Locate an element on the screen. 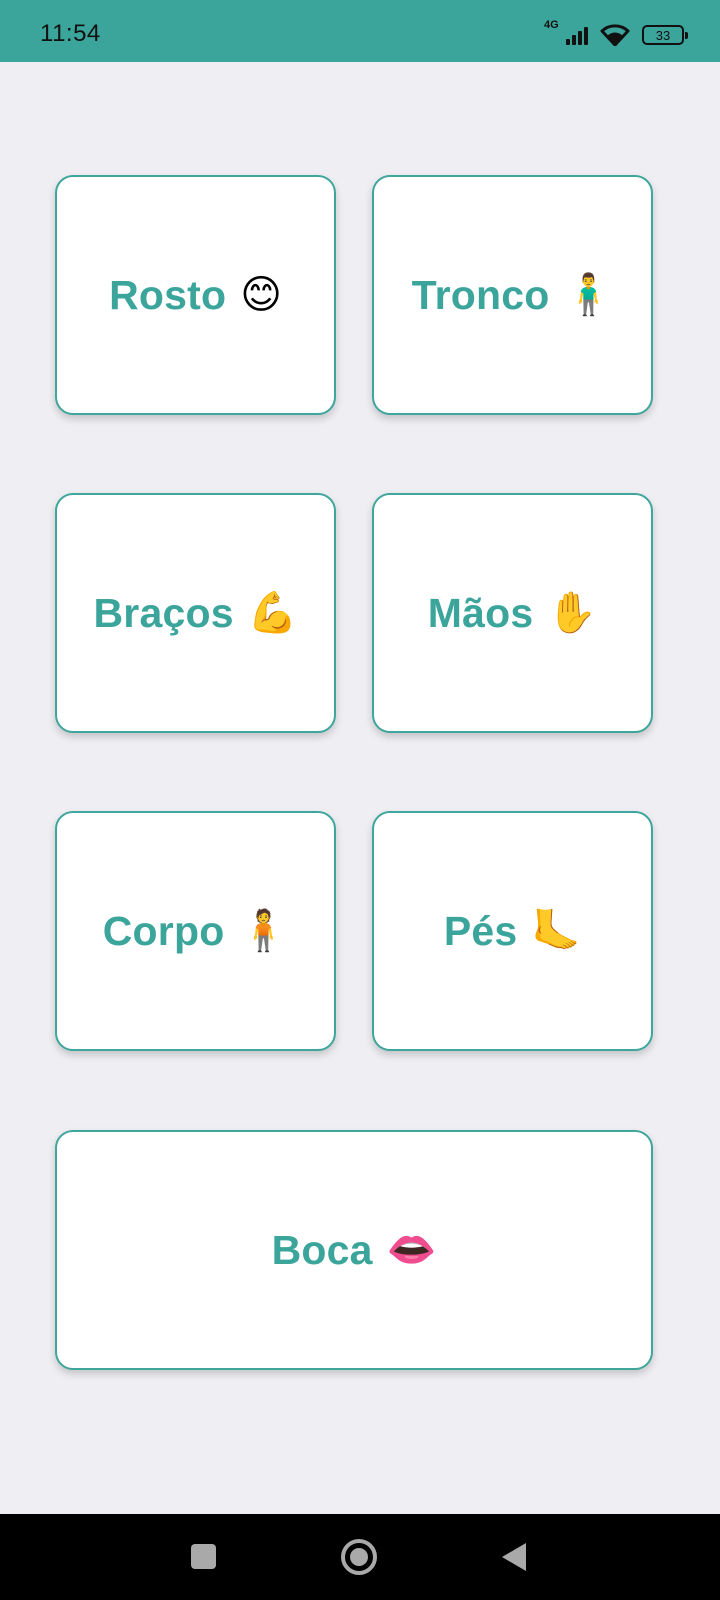 The image size is (720, 1600). navigation-bar is located at coordinates (360, 1557).